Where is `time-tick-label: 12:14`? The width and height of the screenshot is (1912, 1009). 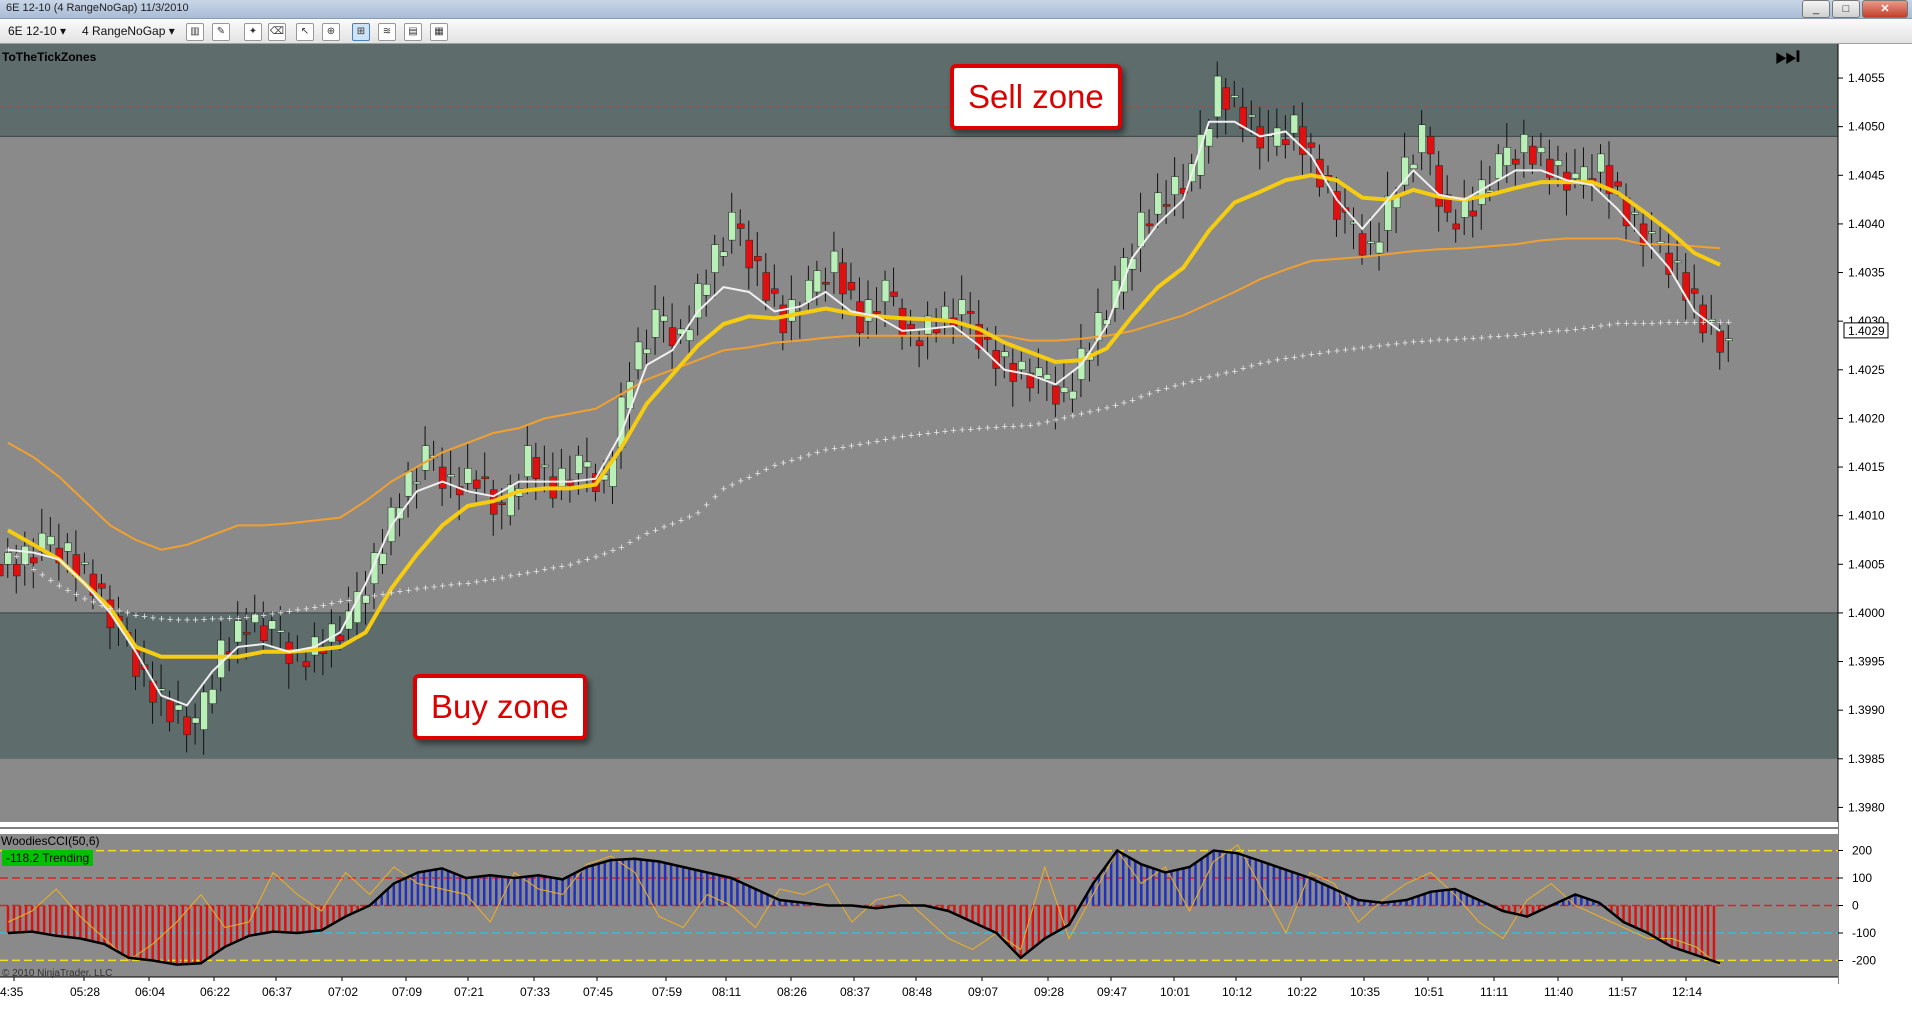 time-tick-label: 12:14 is located at coordinates (1687, 992).